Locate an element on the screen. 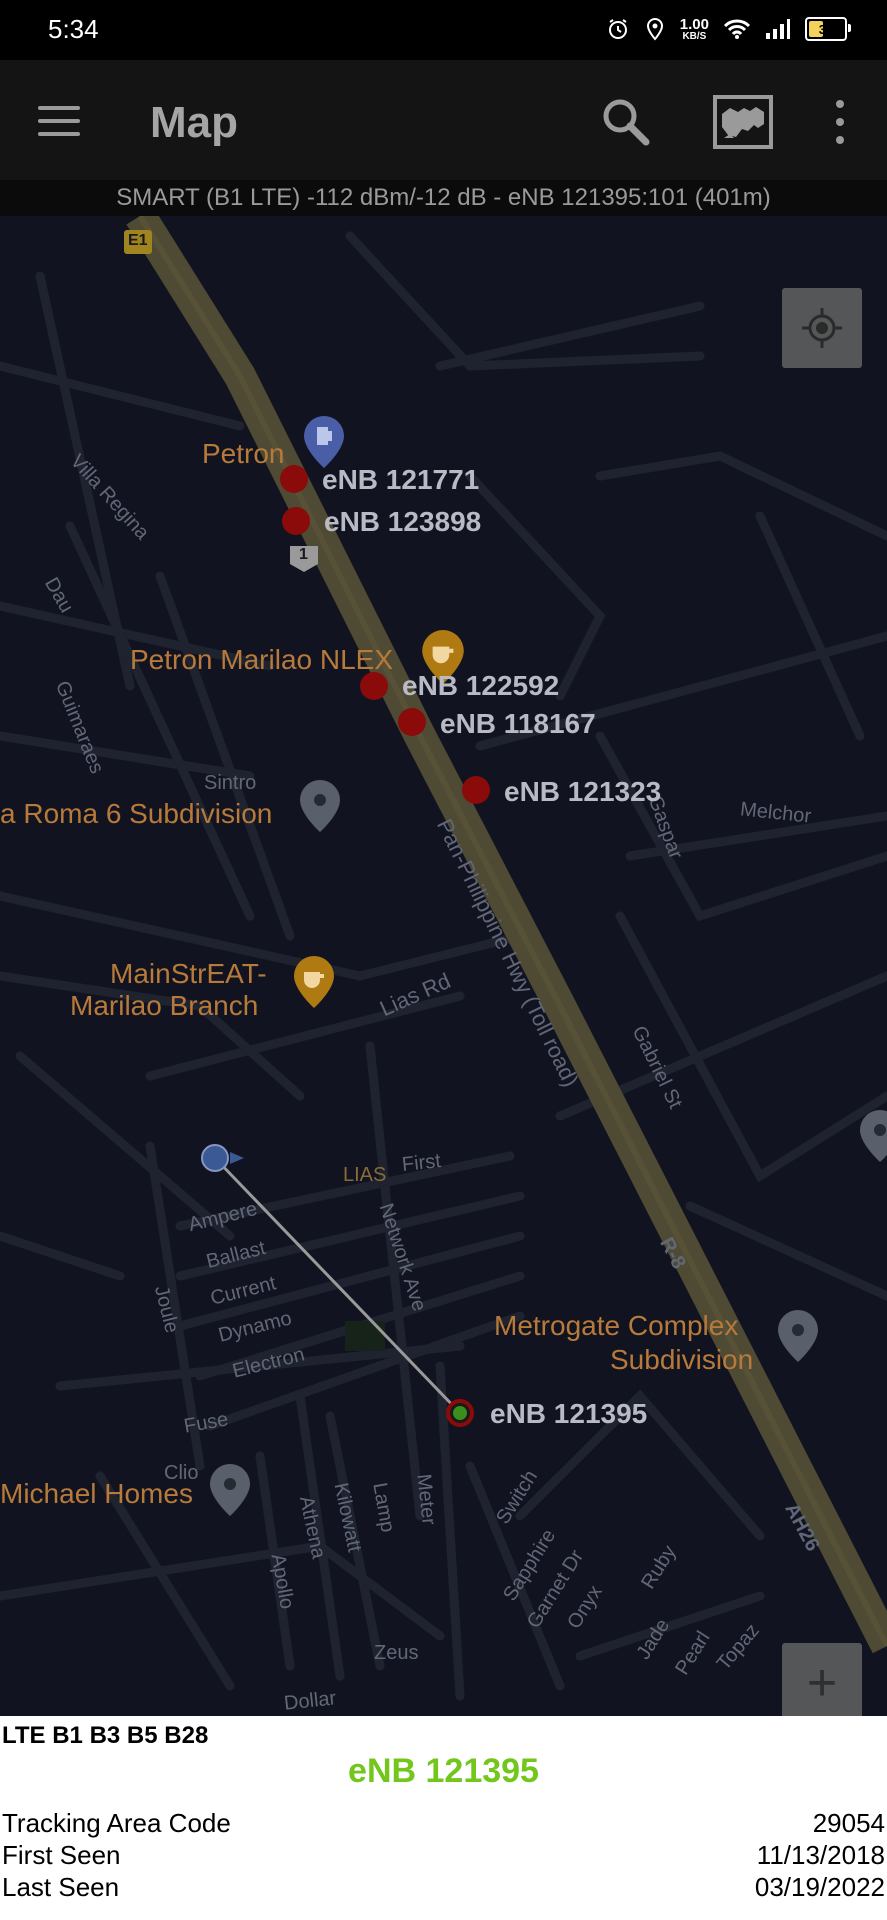  map-layer-icon is located at coordinates (743, 122).